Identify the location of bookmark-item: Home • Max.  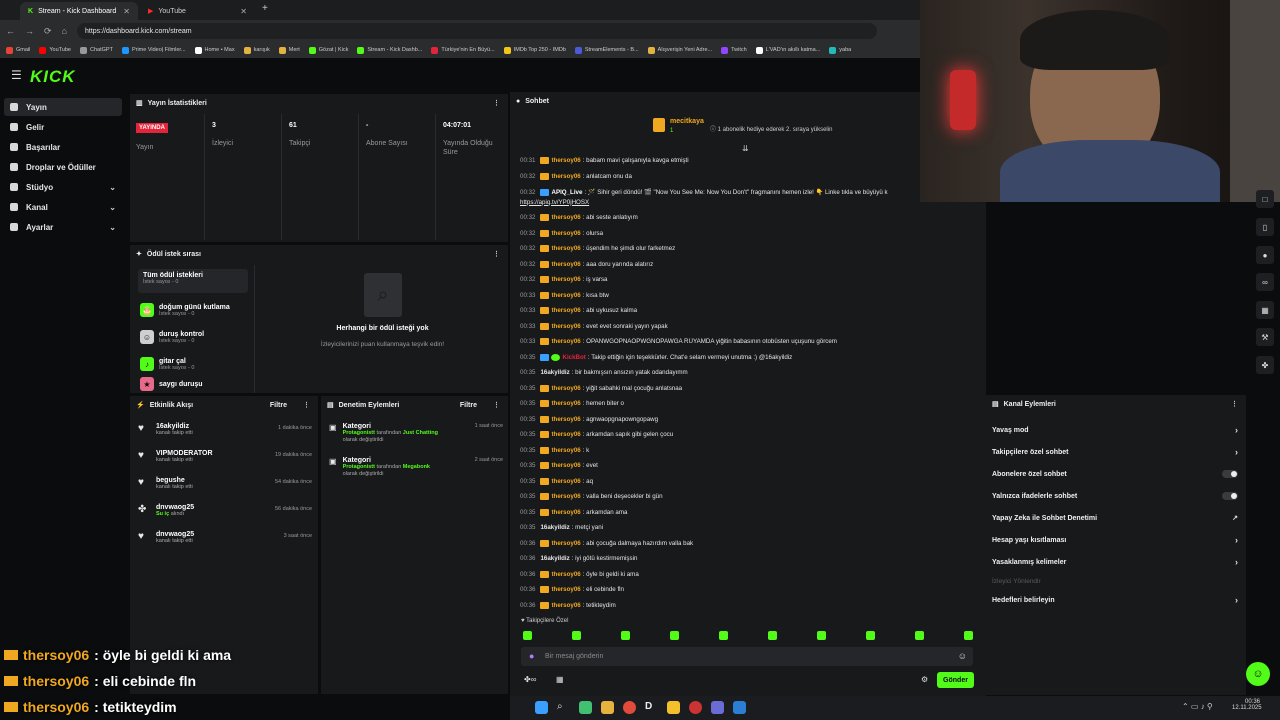
(214, 50).